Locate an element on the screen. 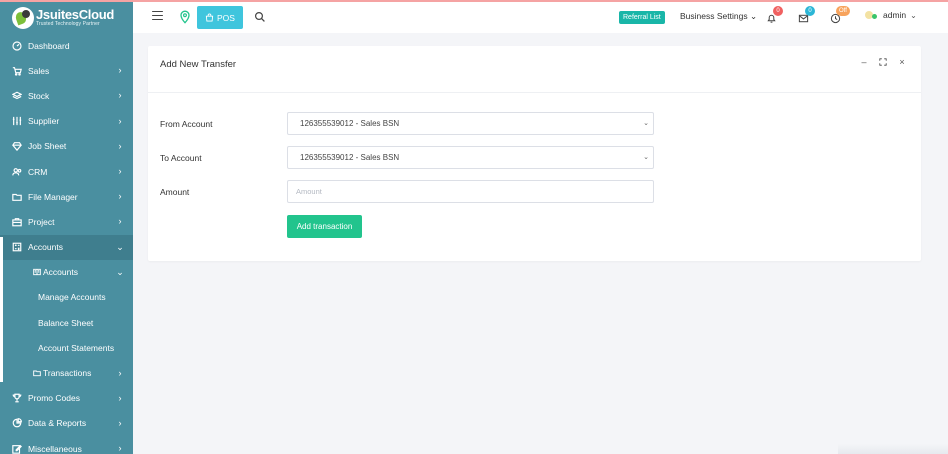 The image size is (948, 454). brand-text: JsuitesCloud Trusted Technology Partner is located at coordinates (75, 17).